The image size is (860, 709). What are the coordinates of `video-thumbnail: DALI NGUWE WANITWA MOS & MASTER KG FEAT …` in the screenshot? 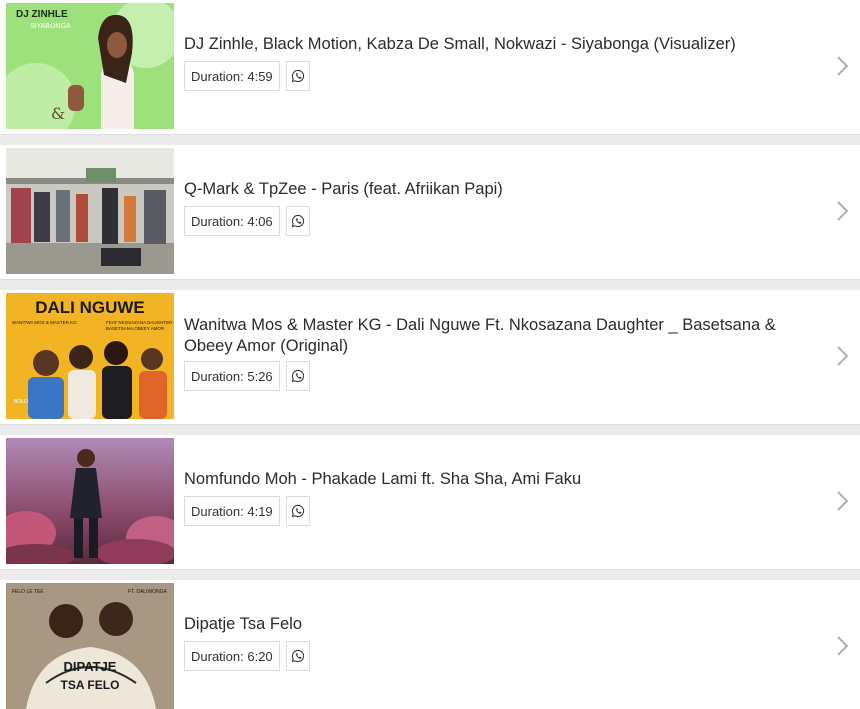 It's located at (90, 356).